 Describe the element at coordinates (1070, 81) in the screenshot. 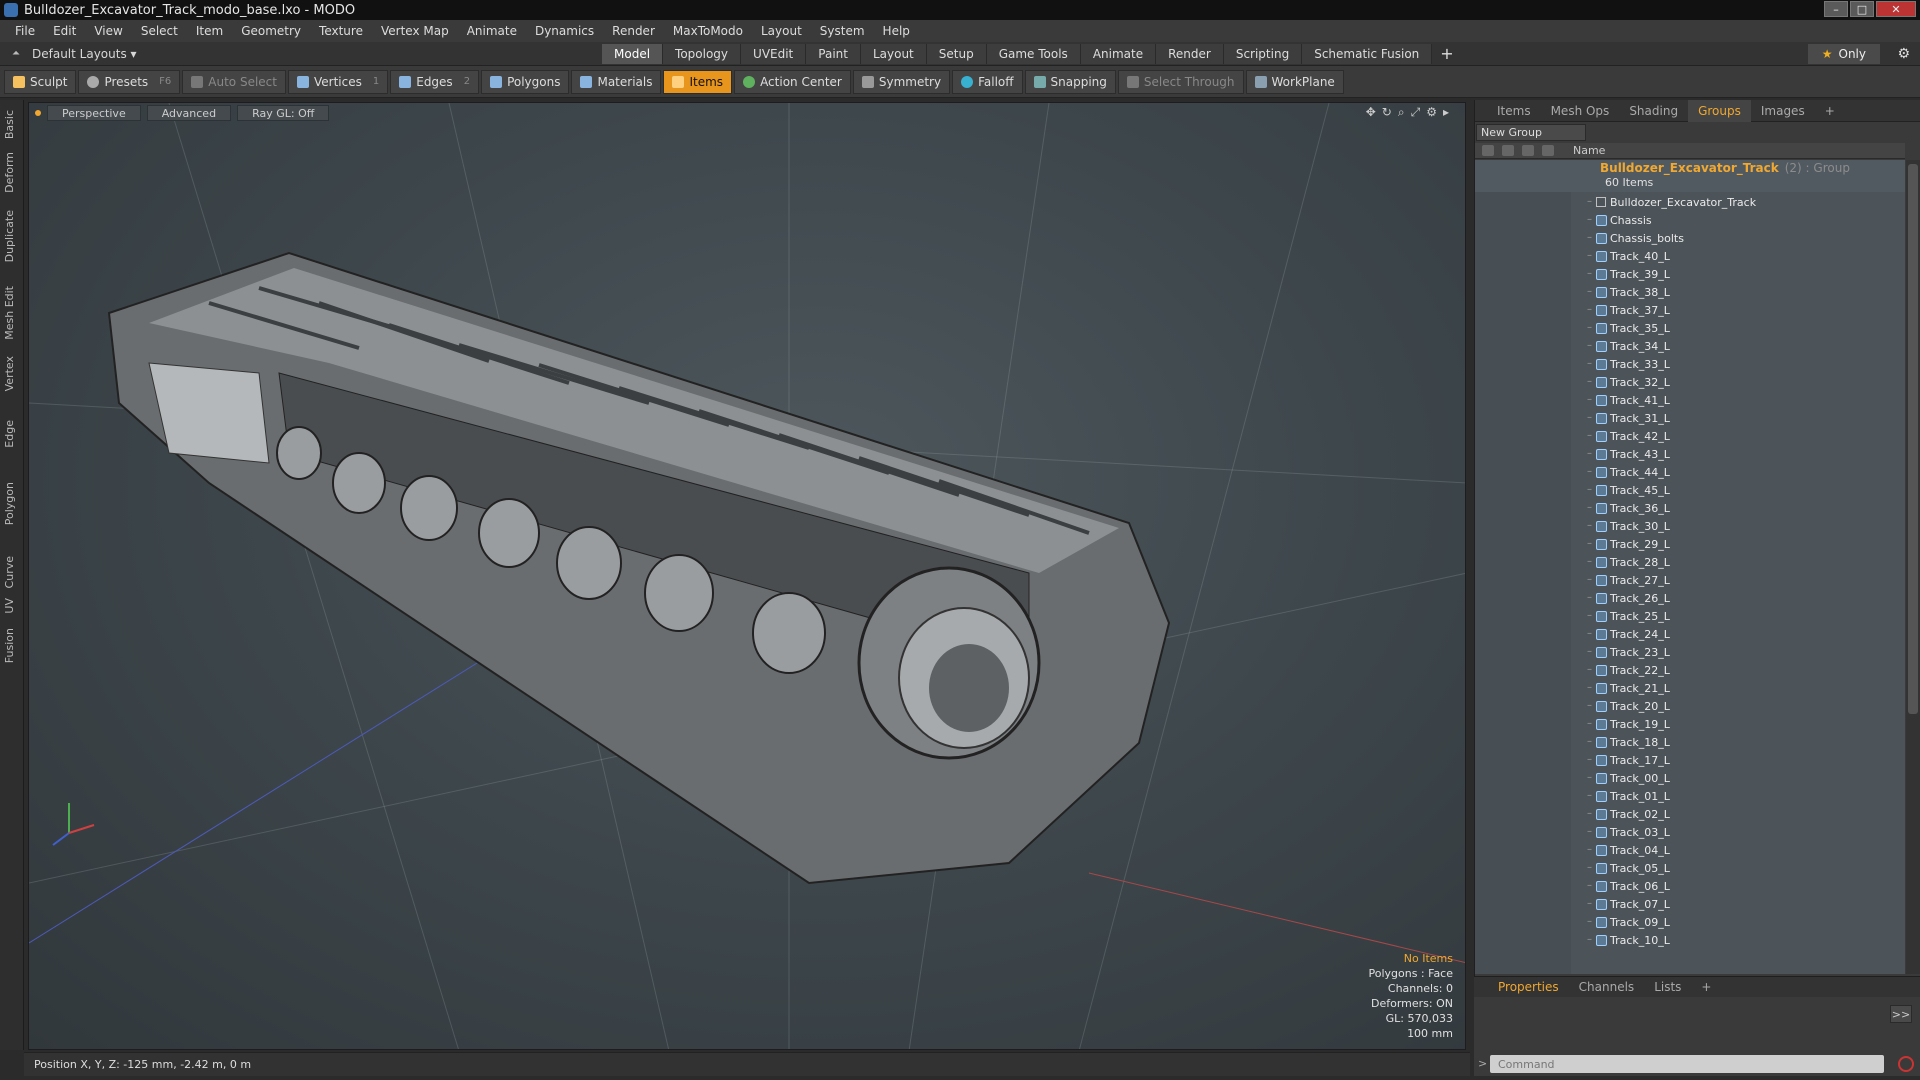

I see `snapping-button: Snapping` at that location.